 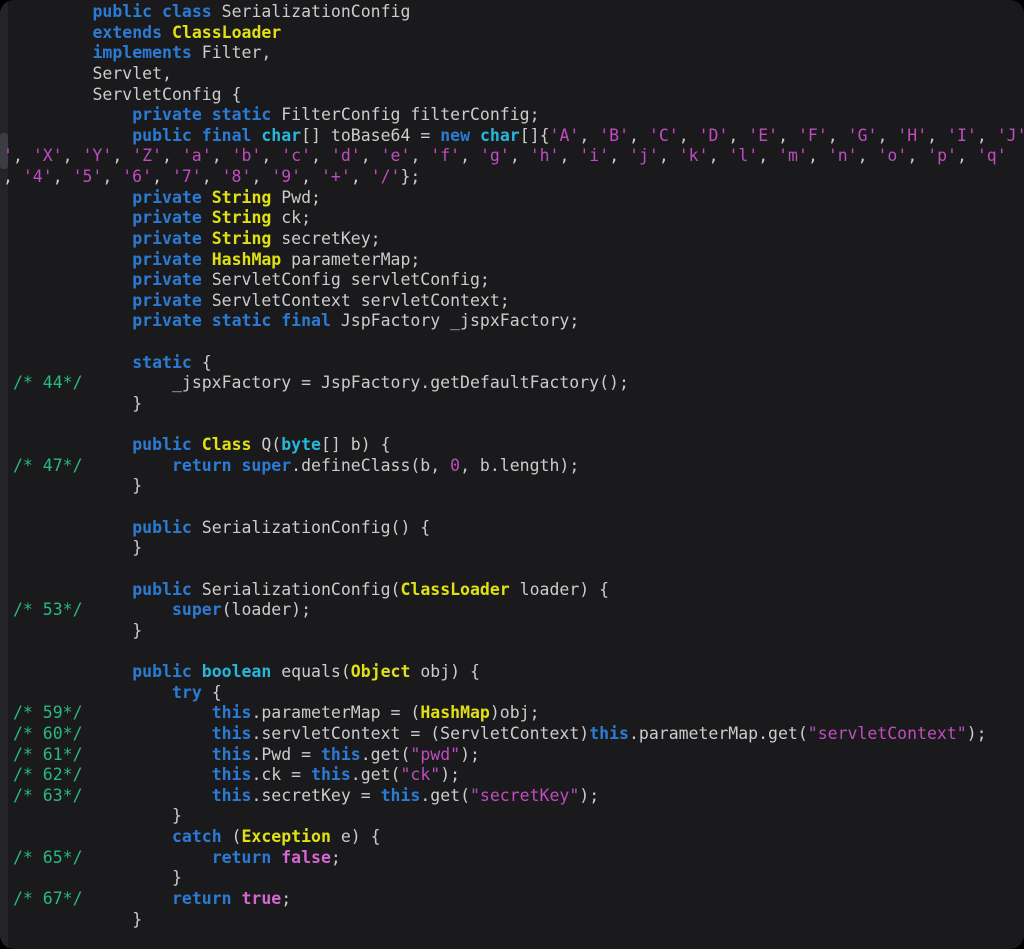 What do you see at coordinates (311, 671) in the screenshot?
I see `code-token-txt: equals(` at bounding box center [311, 671].